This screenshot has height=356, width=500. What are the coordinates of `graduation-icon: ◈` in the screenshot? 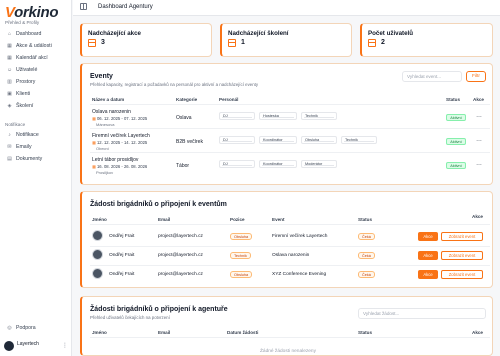 It's located at (9, 106).